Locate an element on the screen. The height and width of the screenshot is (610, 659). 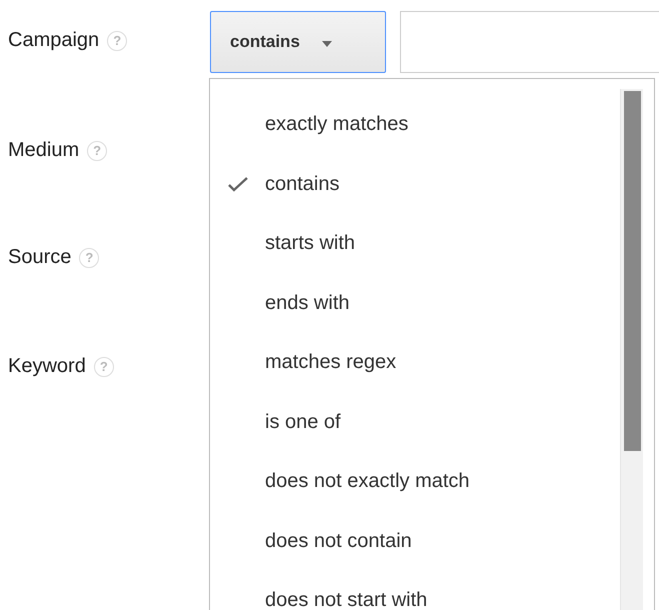
scrollbar is located at coordinates (631, 349).